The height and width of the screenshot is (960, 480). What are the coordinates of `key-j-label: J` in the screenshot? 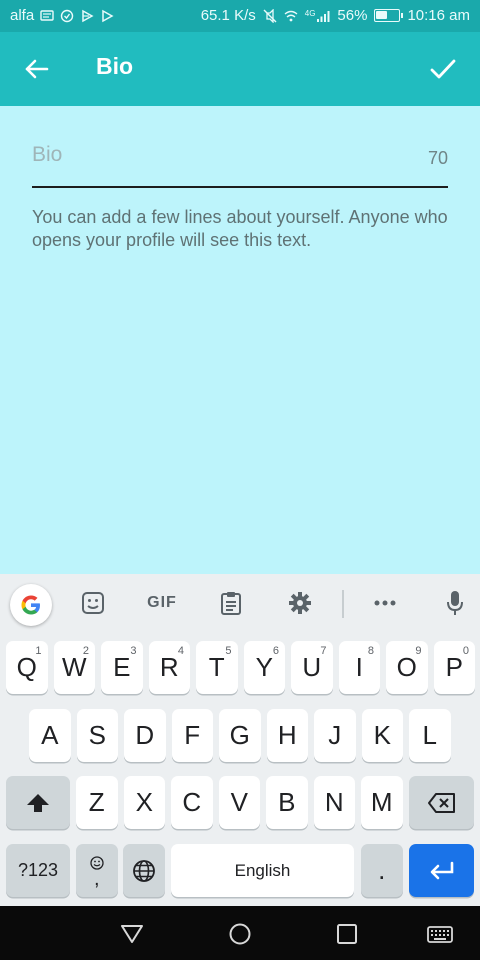 It's located at (335, 735).